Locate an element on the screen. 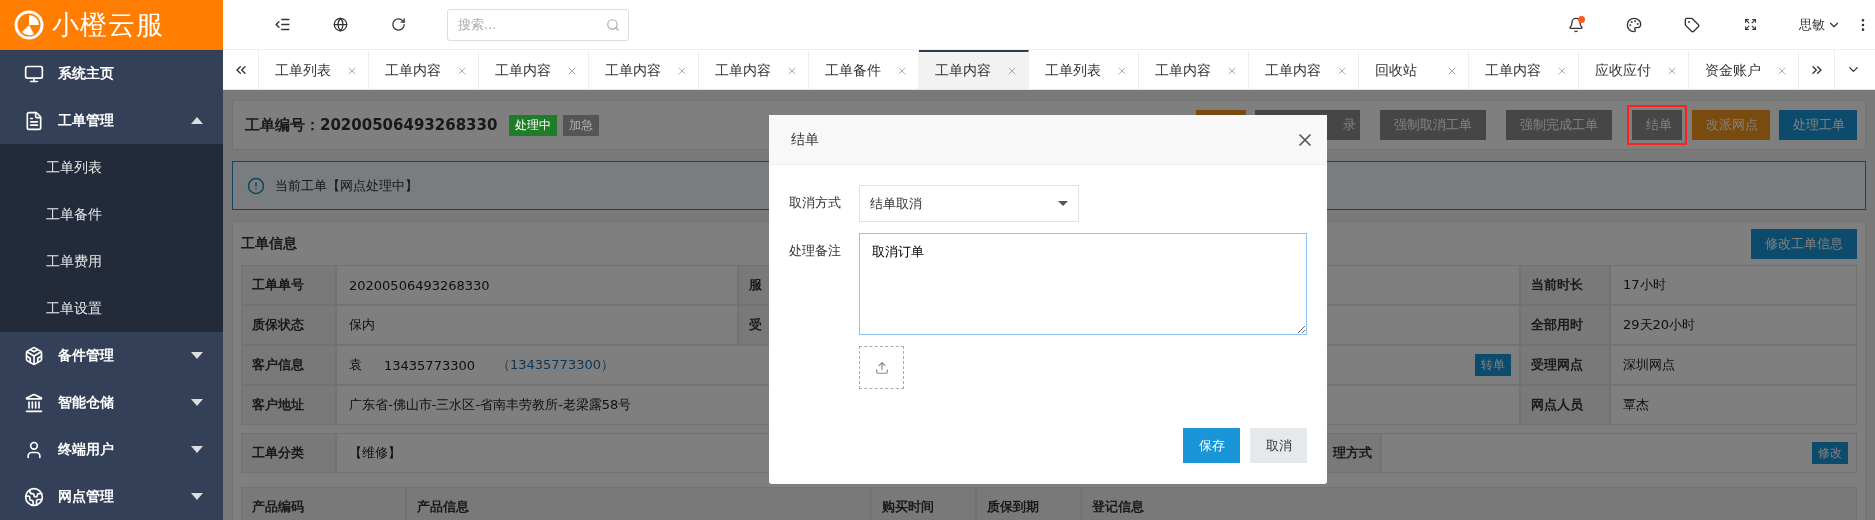  sidebar-item: 智能仓储 is located at coordinates (111, 402).